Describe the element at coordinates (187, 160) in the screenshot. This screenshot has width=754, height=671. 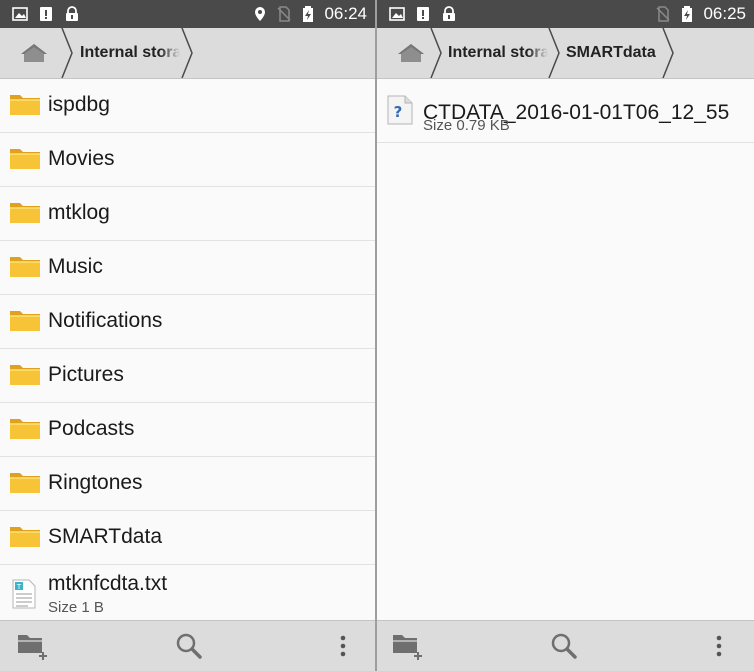
I see `folder-row: Movies` at that location.